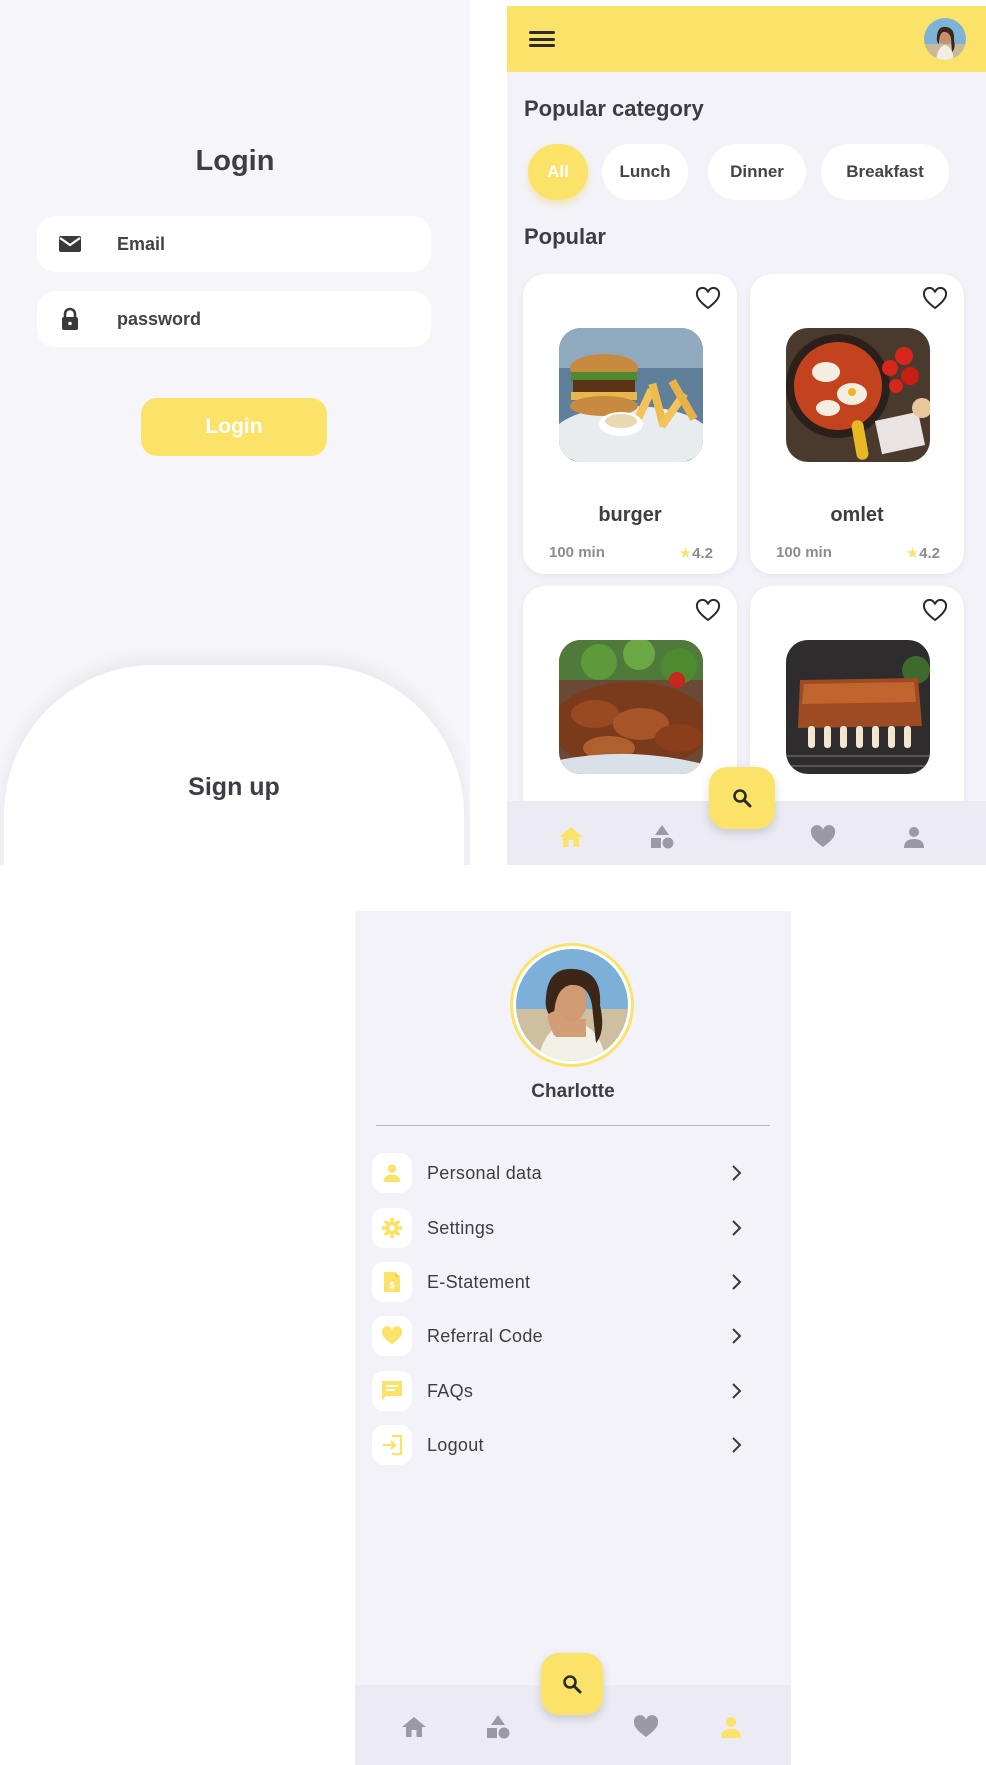  I want to click on category-chip-breakfast: Breakfast, so click(885, 172).